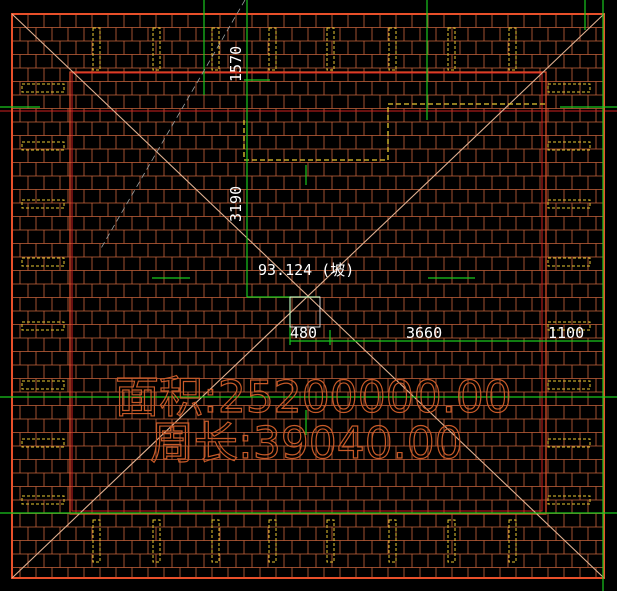 Image resolution: width=617 pixels, height=591 pixels. I want to click on dimension-center-slope: 93.124 (坡), so click(306, 270).